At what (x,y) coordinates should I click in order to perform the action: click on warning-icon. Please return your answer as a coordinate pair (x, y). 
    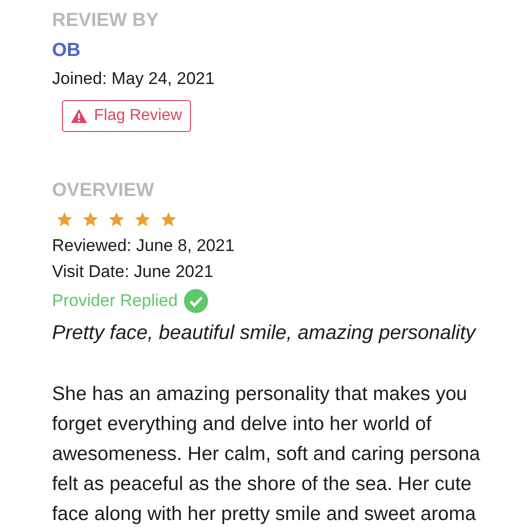
    Looking at the image, I should click on (79, 116).